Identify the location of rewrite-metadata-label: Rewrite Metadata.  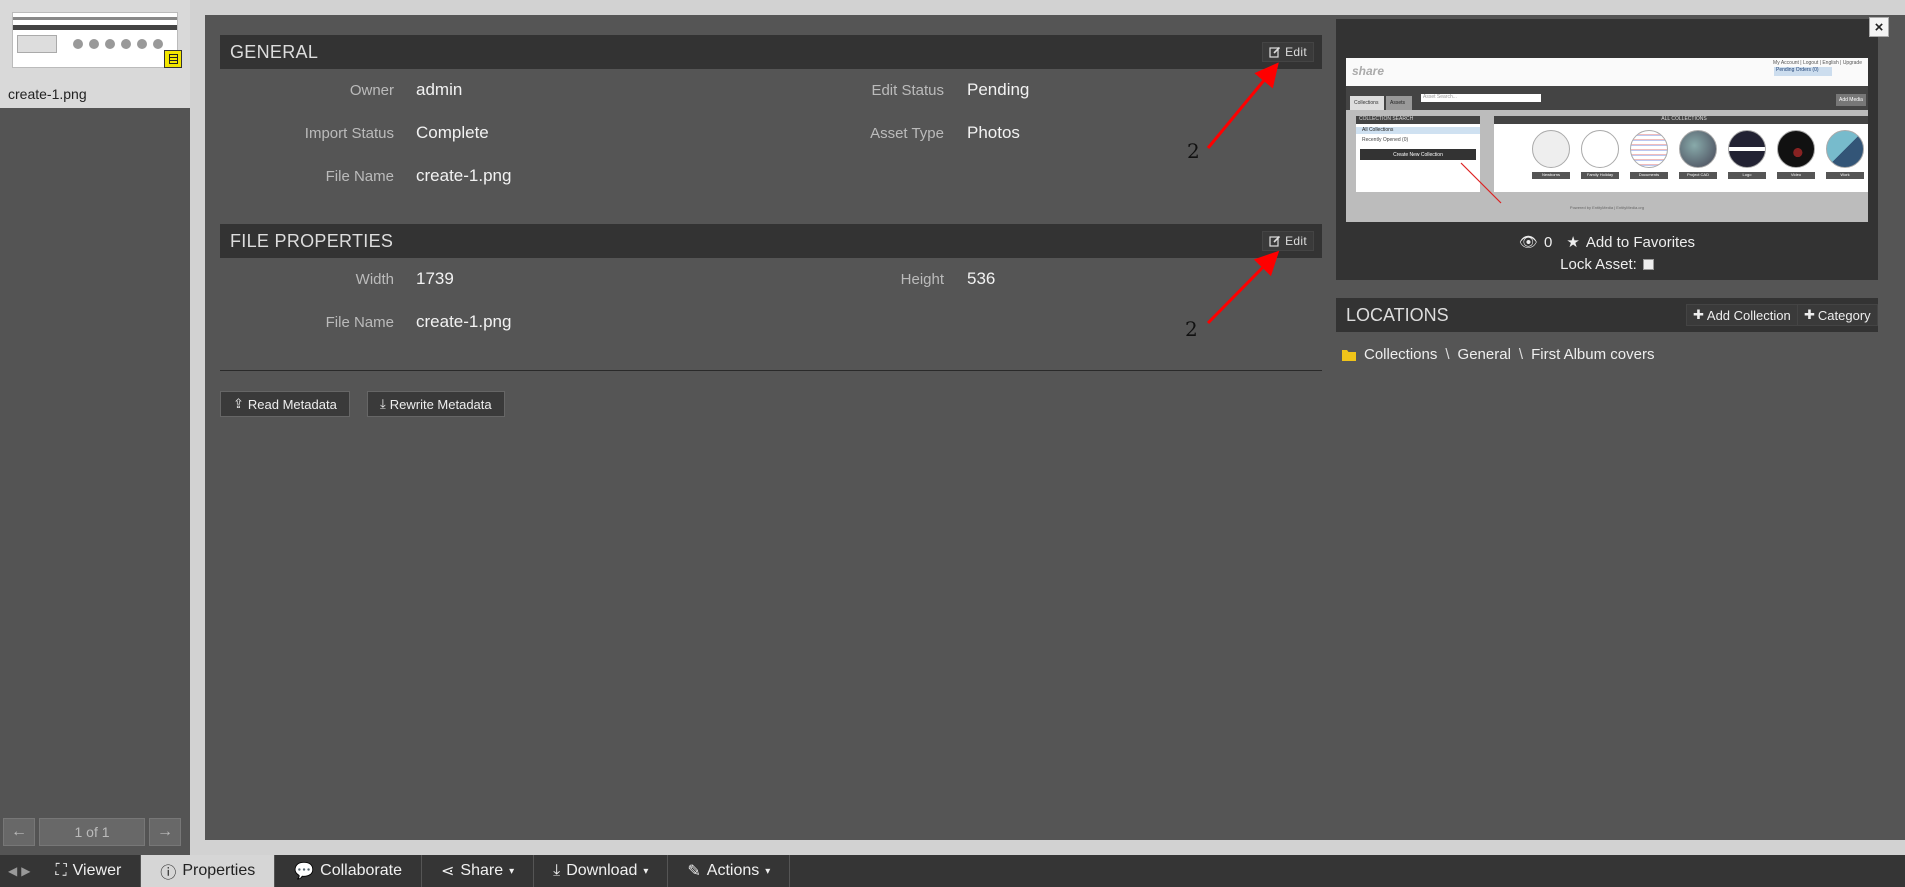
(440, 404).